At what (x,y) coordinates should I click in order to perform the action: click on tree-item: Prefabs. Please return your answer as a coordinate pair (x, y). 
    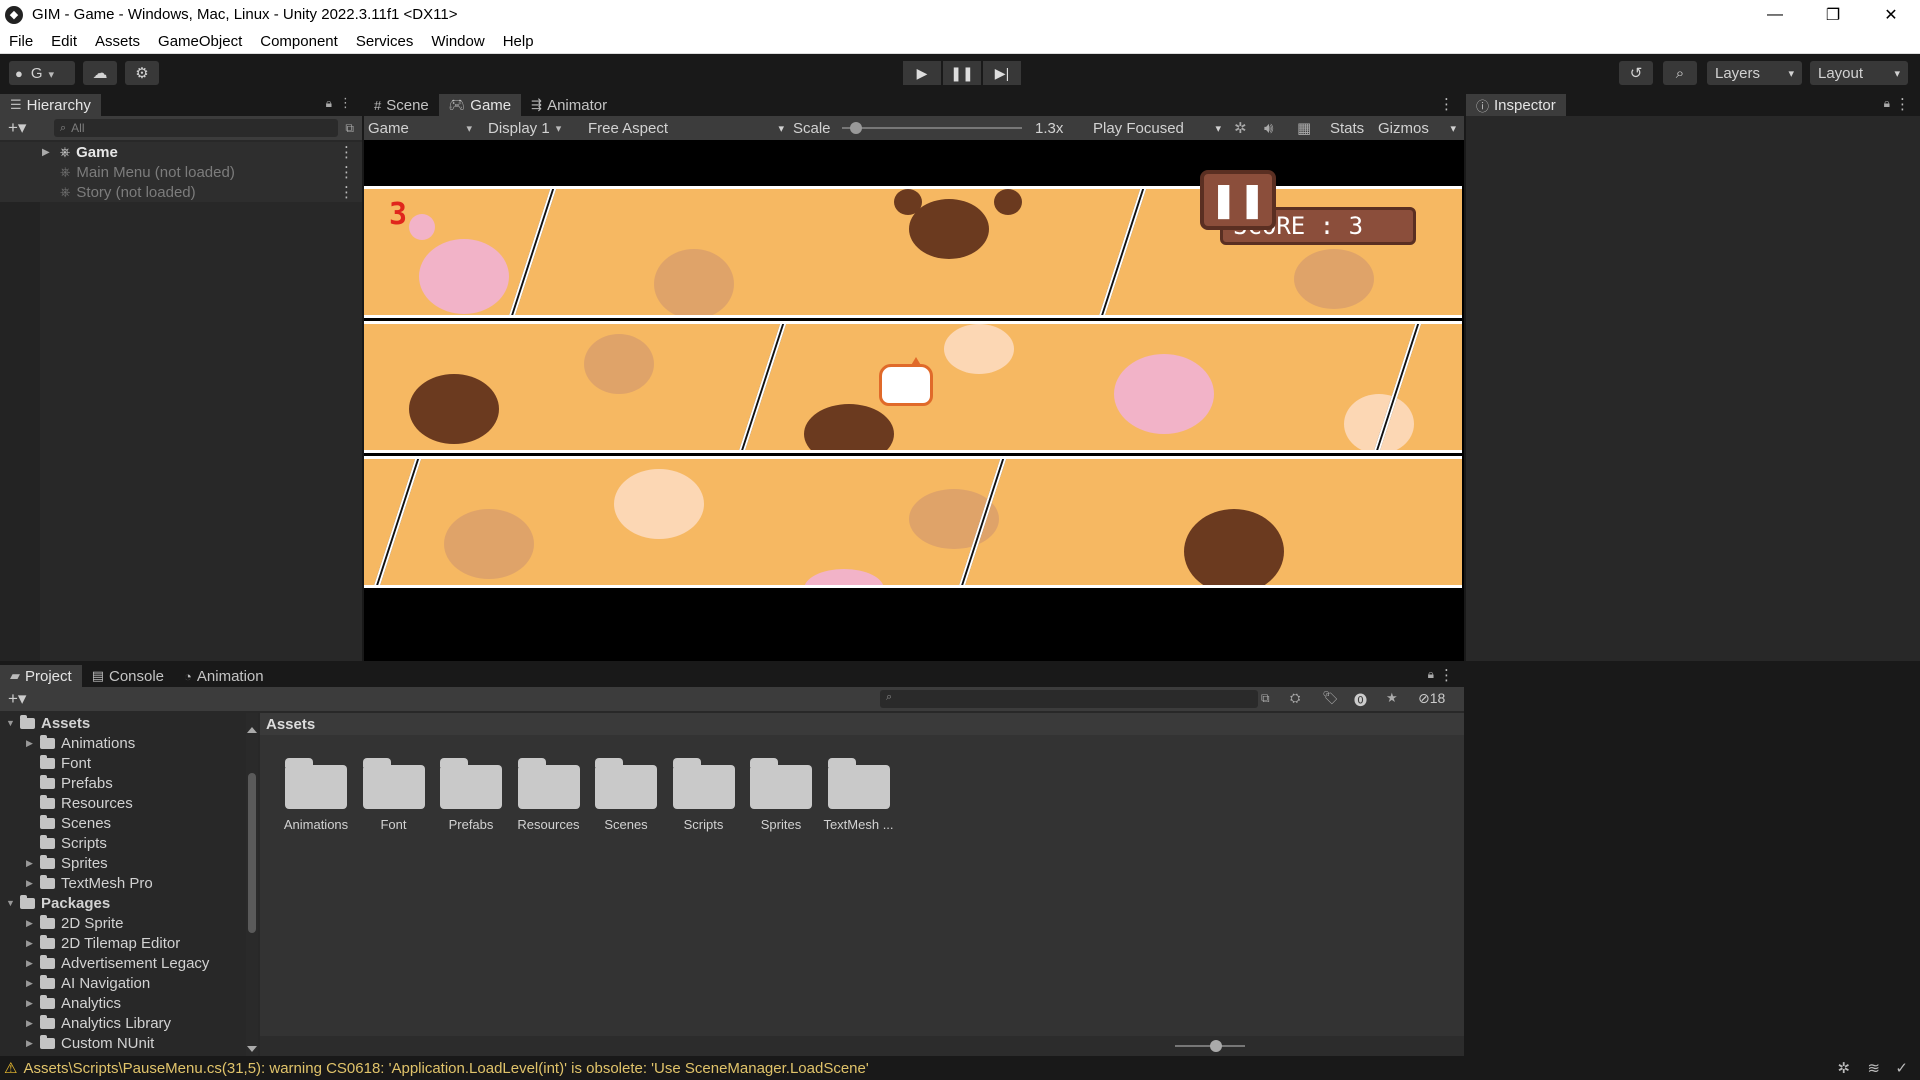
    Looking at the image, I should click on (120, 783).